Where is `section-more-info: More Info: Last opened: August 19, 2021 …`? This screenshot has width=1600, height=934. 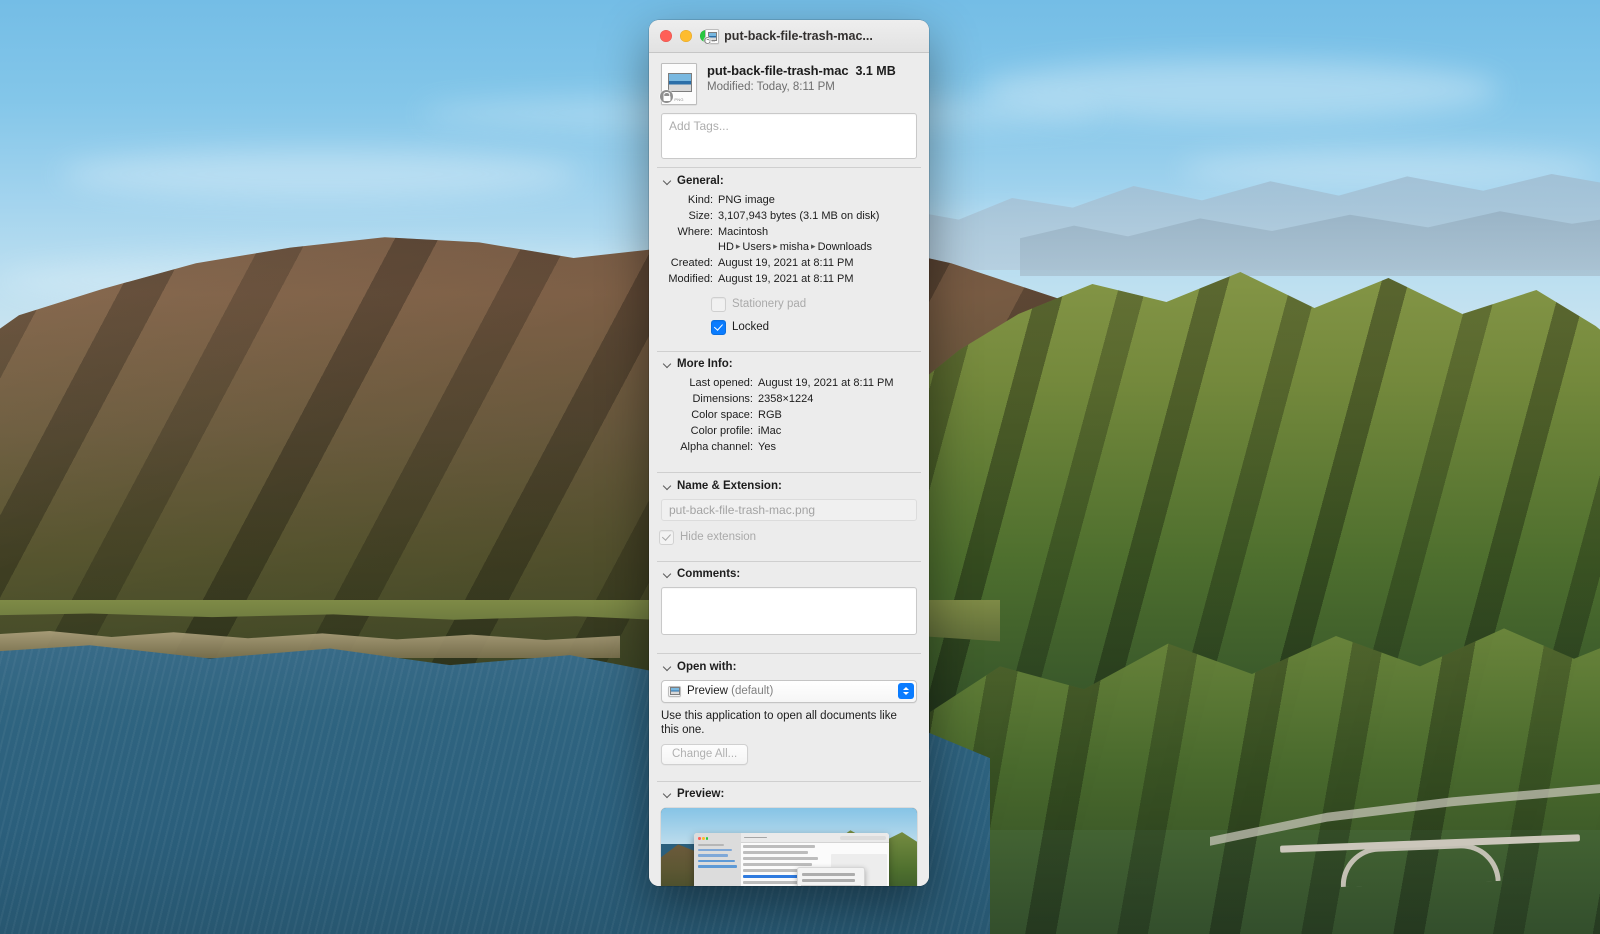 section-more-info: More Info: Last opened: August 19, 2021 … is located at coordinates (789, 407).